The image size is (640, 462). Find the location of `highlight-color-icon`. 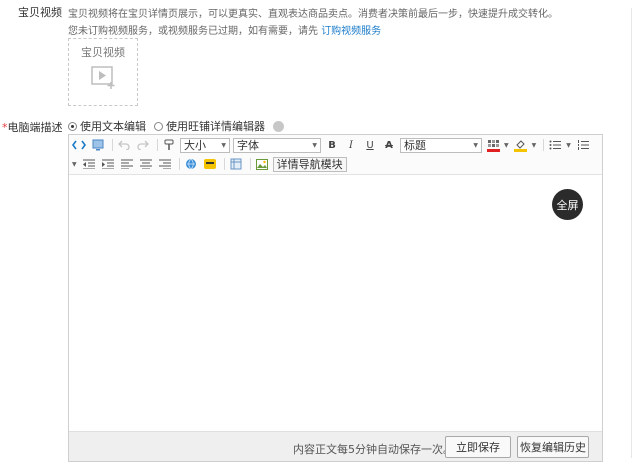

highlight-color-icon is located at coordinates (521, 145).